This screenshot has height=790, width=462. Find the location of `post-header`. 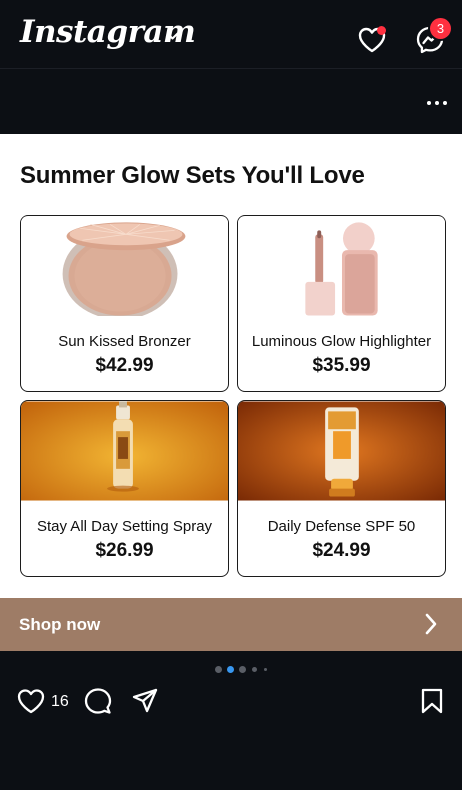

post-header is located at coordinates (231, 101).